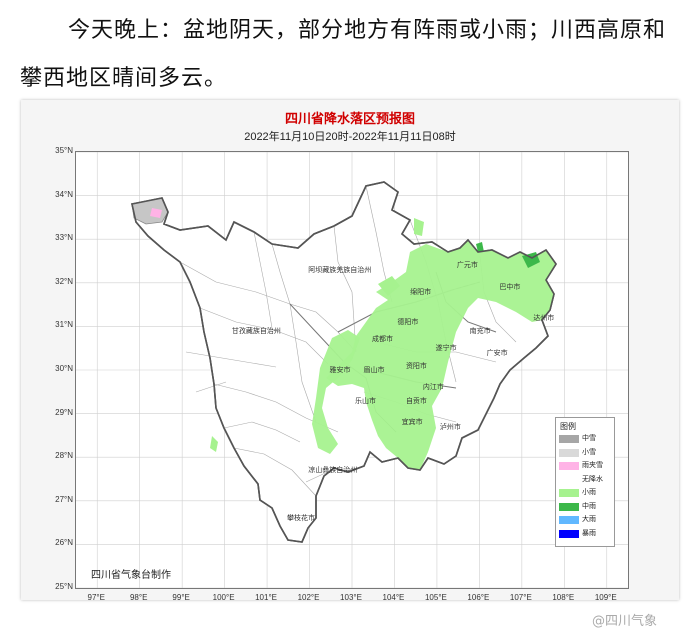  Describe the element at coordinates (64, 368) in the screenshot. I see `latitude-label: 30°N` at that location.